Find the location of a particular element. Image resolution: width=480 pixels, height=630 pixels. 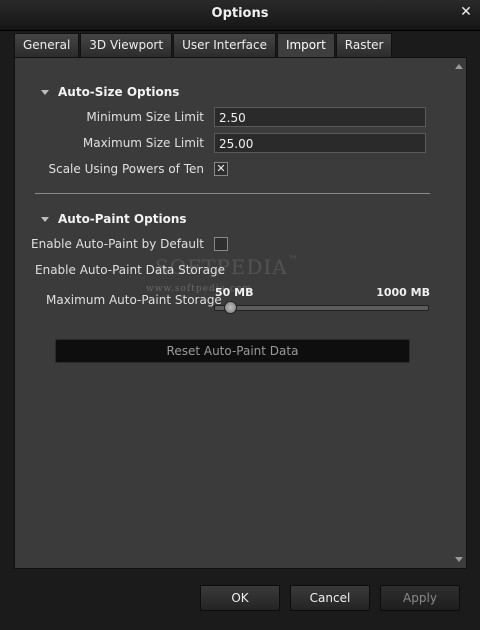

window-title: Options is located at coordinates (240, 13).